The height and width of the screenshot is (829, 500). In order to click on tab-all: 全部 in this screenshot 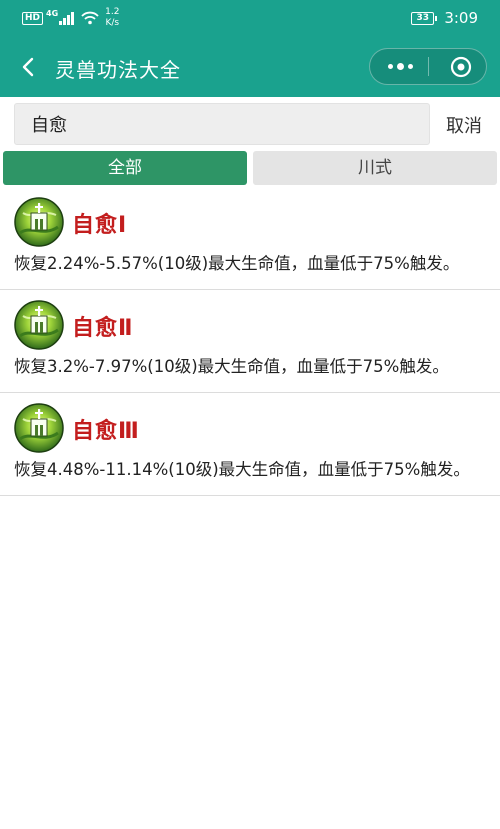, I will do `click(125, 168)`.